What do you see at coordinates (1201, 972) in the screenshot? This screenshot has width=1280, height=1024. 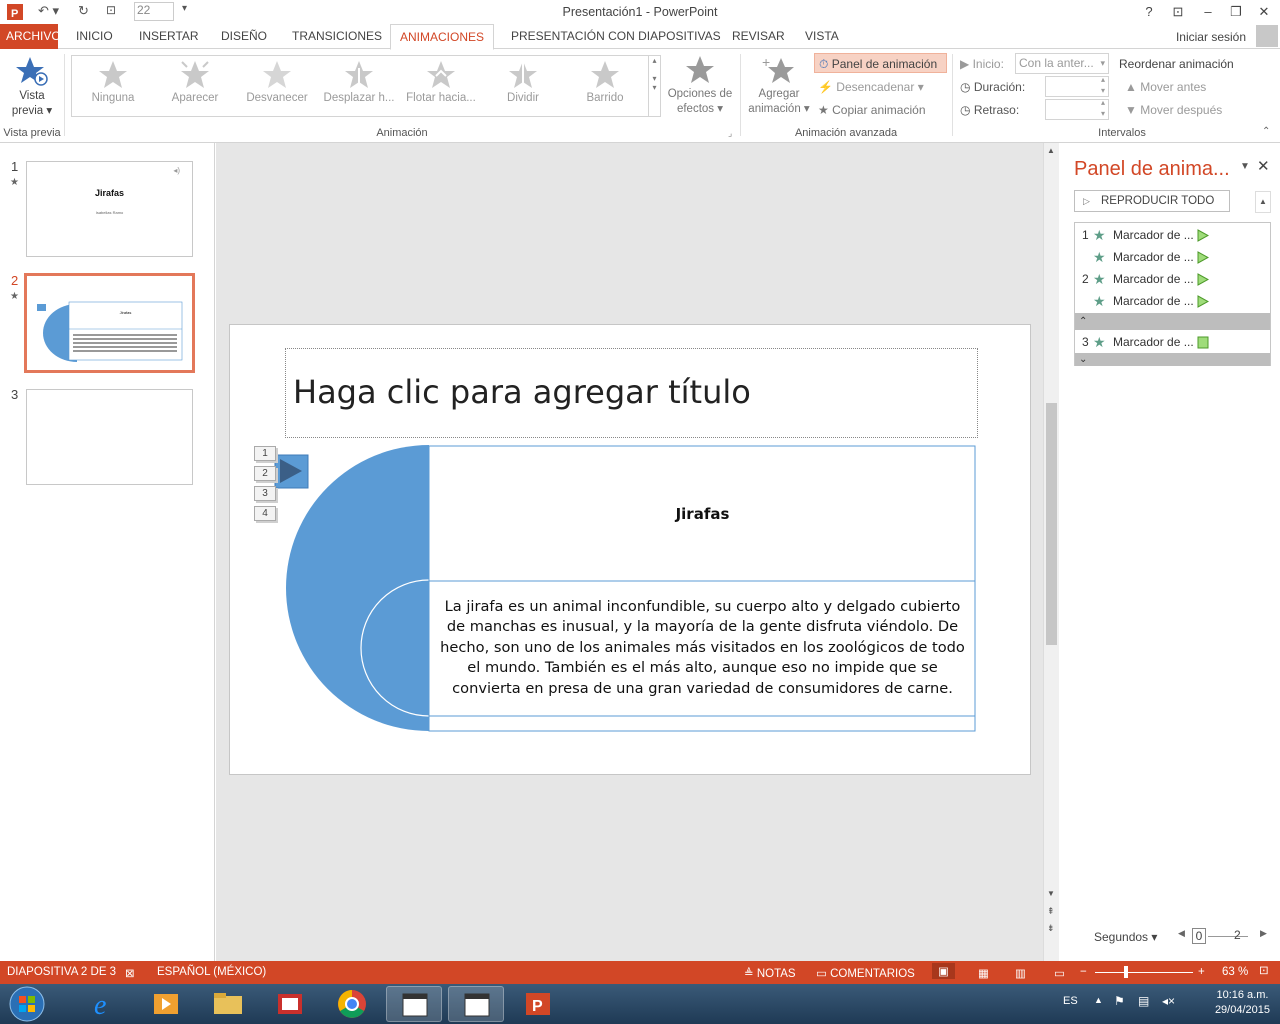 I see `zoom-in-icon: +` at bounding box center [1201, 972].